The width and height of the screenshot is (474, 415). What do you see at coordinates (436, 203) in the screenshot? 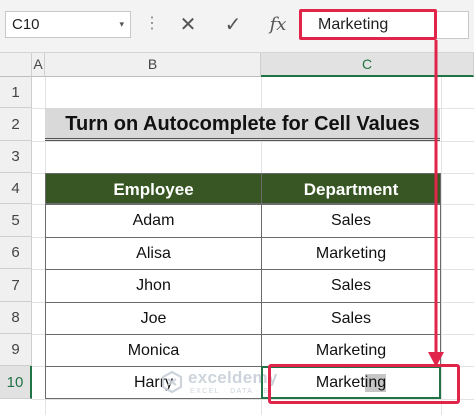
I see `callout-arrow` at bounding box center [436, 203].